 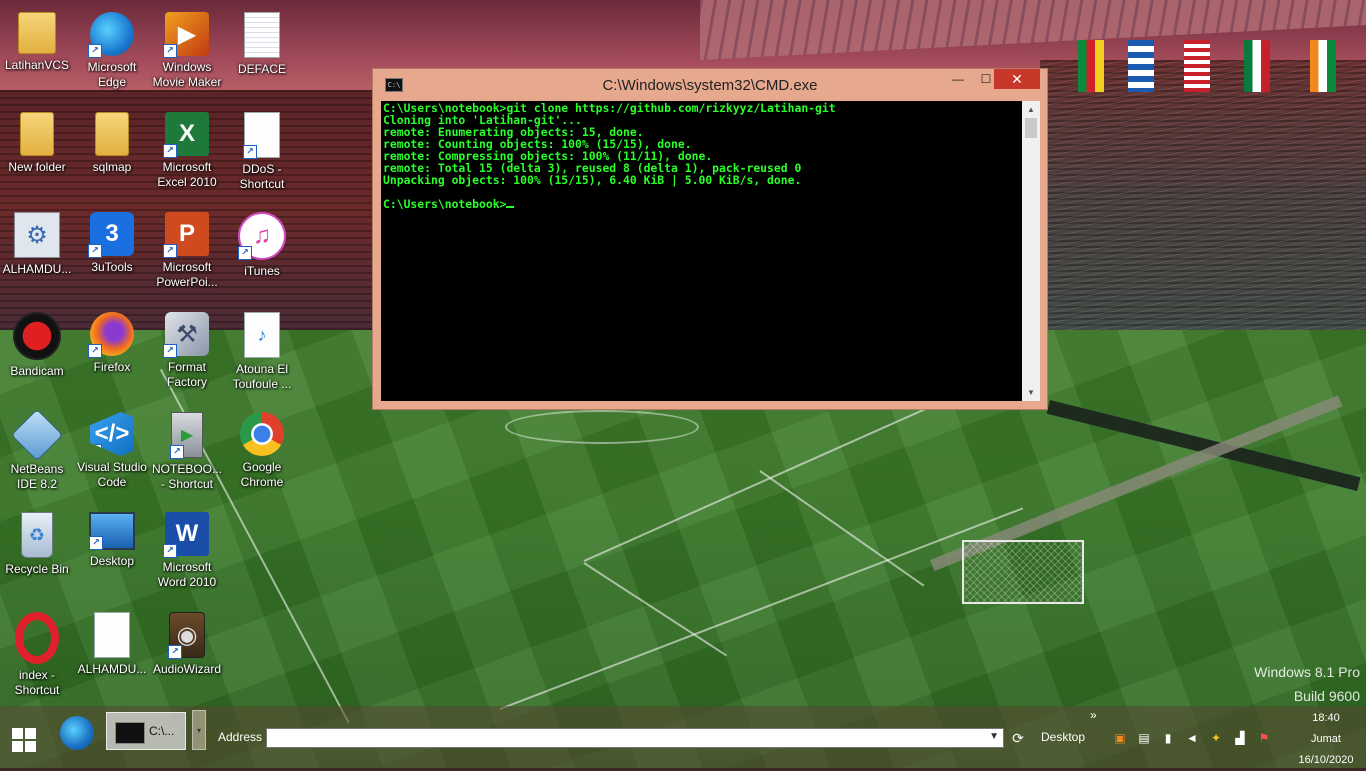 What do you see at coordinates (710, 85) in the screenshot?
I see `cmd-titlebar: C:\ C:\Windows\system32\CMD.exe — ☐ ✕` at bounding box center [710, 85].